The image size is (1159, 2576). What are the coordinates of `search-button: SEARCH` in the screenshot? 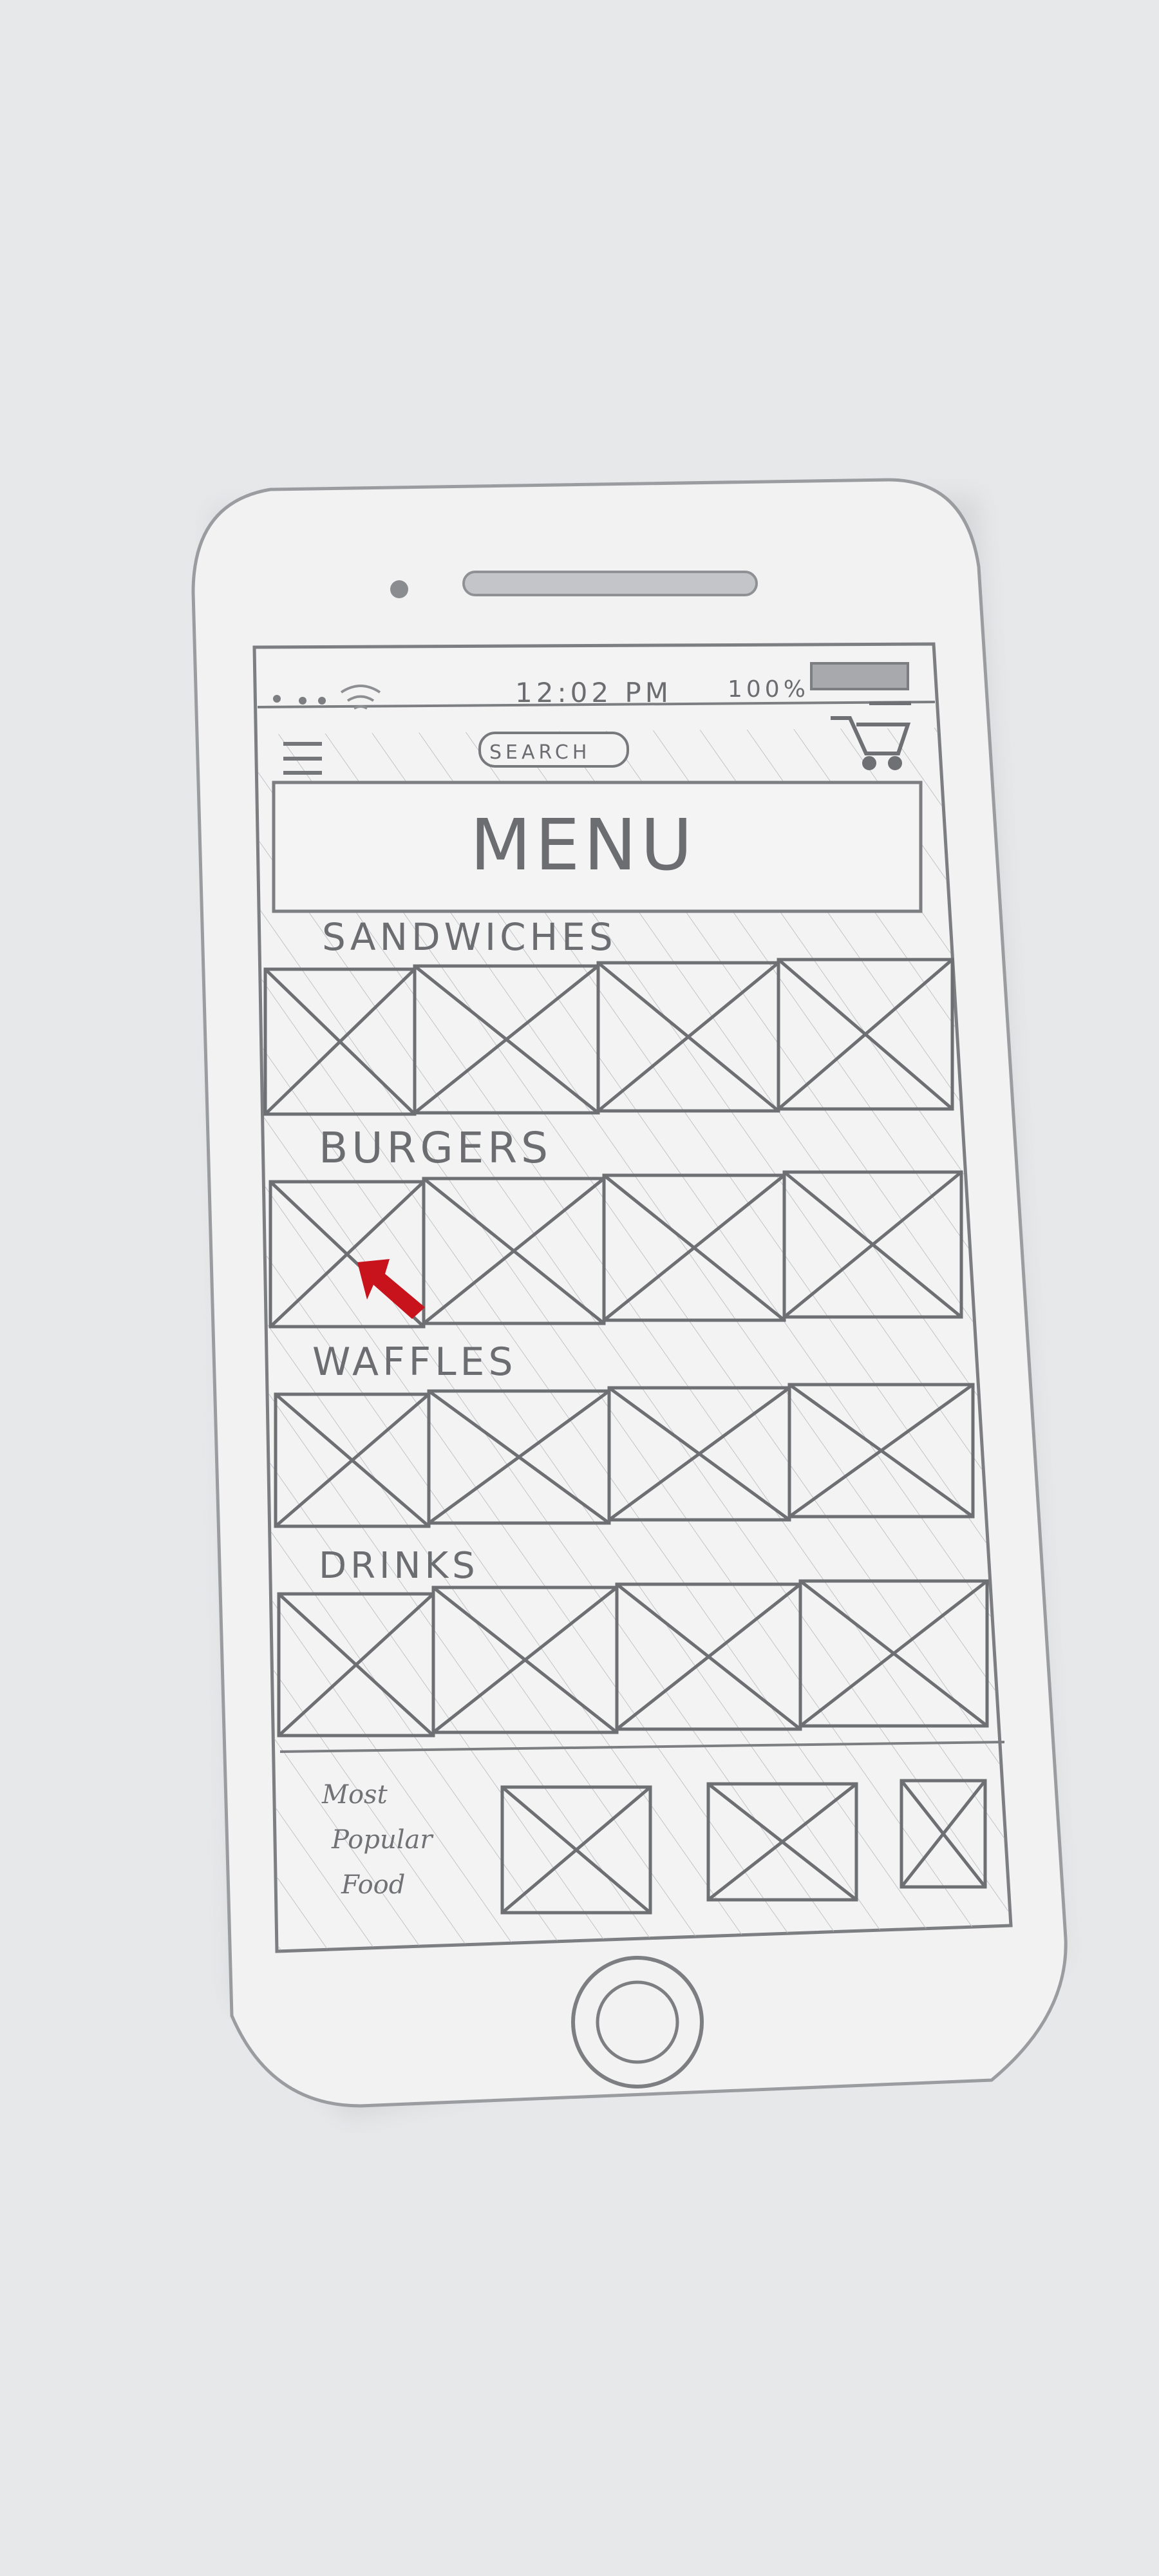 It's located at (553, 750).